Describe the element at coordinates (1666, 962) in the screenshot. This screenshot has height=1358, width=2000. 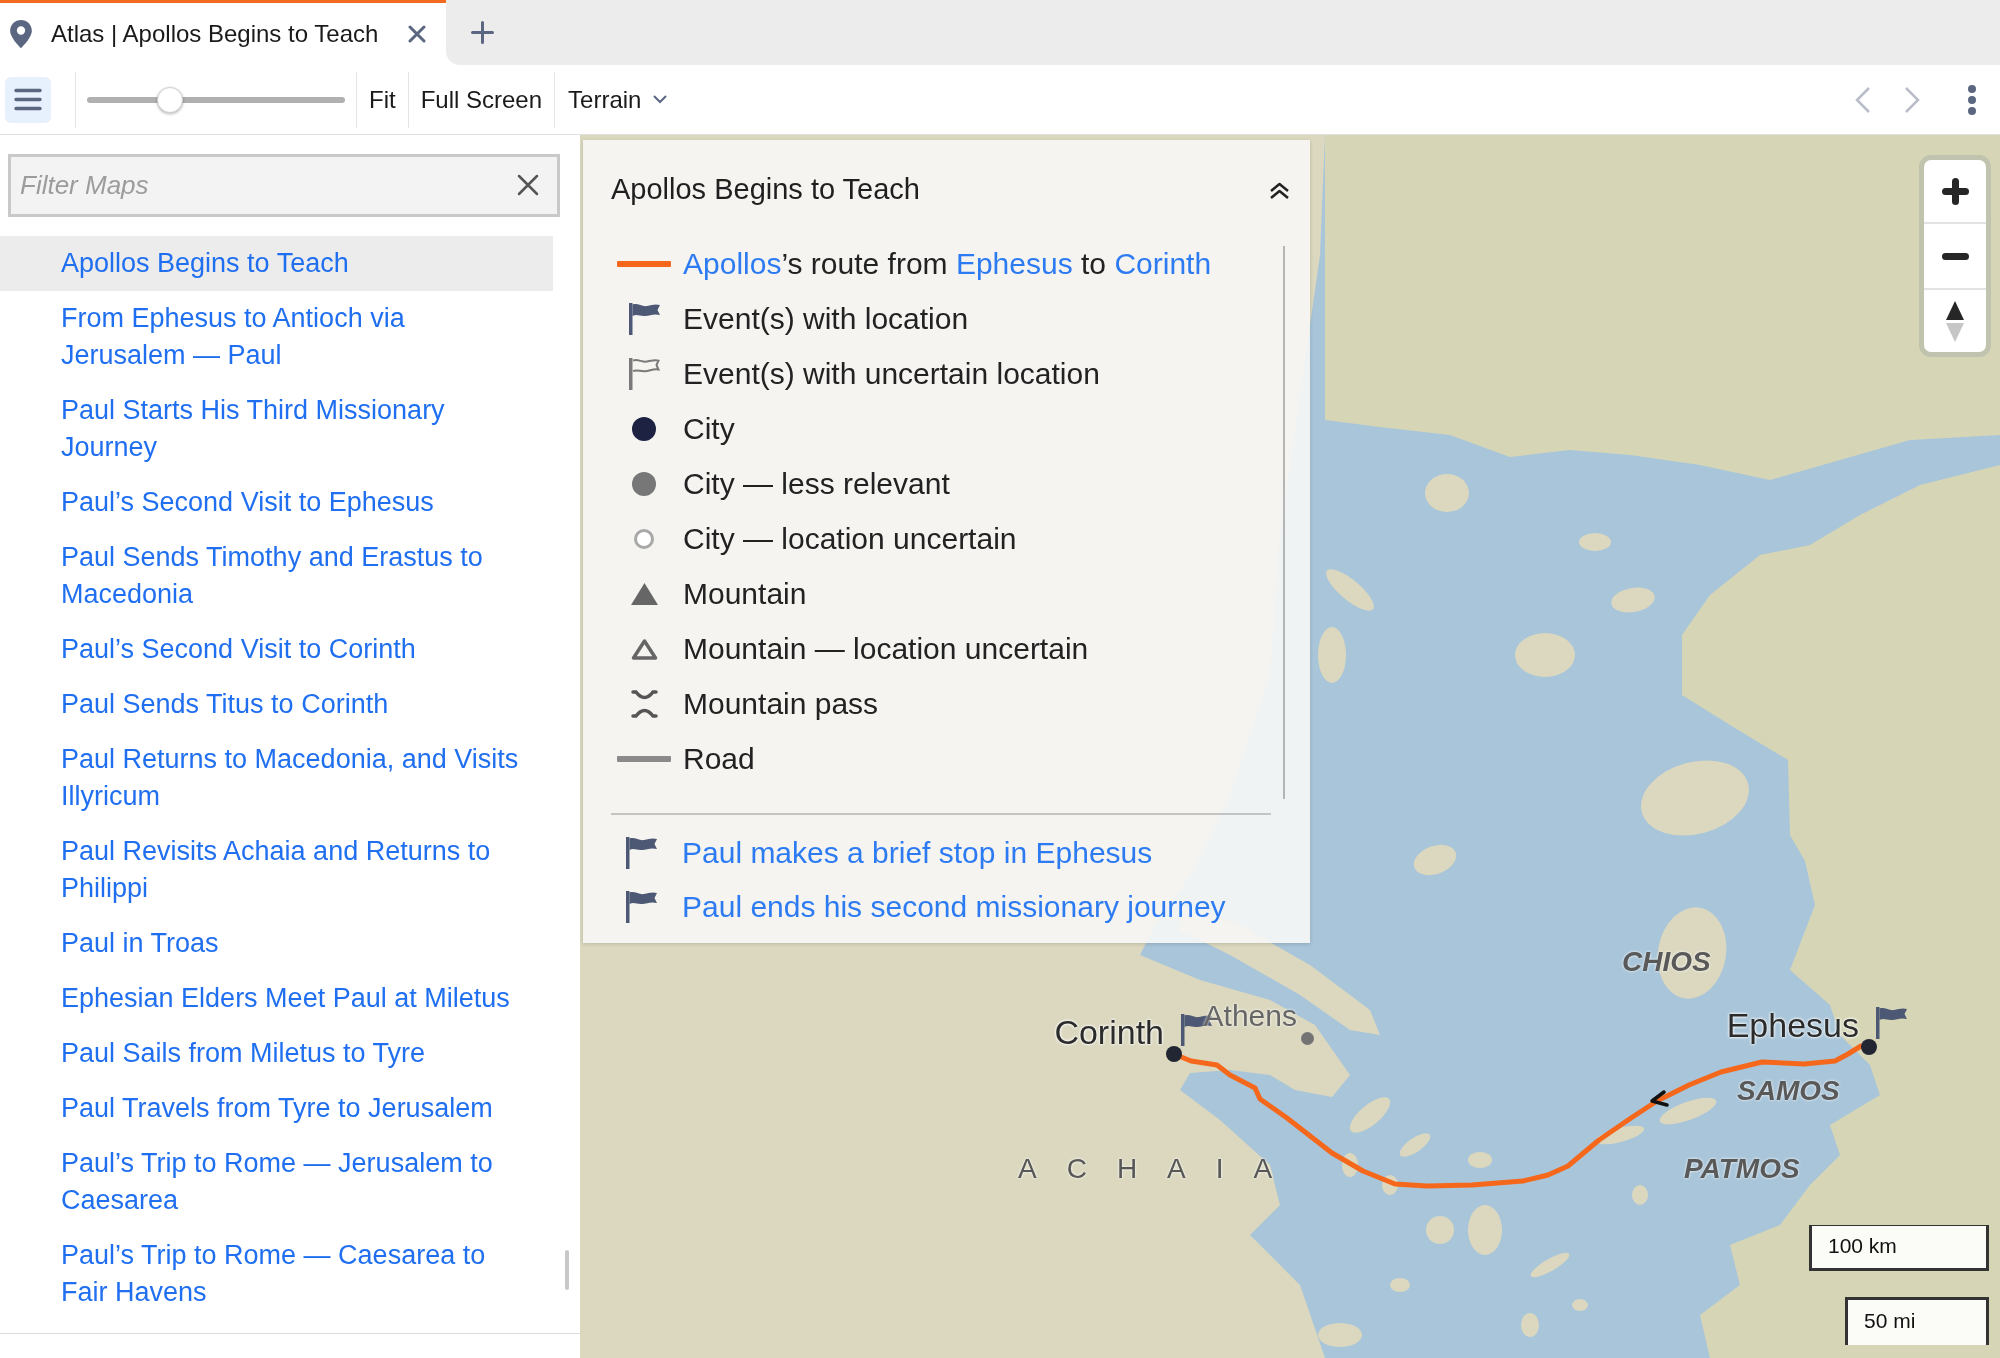
I see `island-label: CHIOS` at that location.